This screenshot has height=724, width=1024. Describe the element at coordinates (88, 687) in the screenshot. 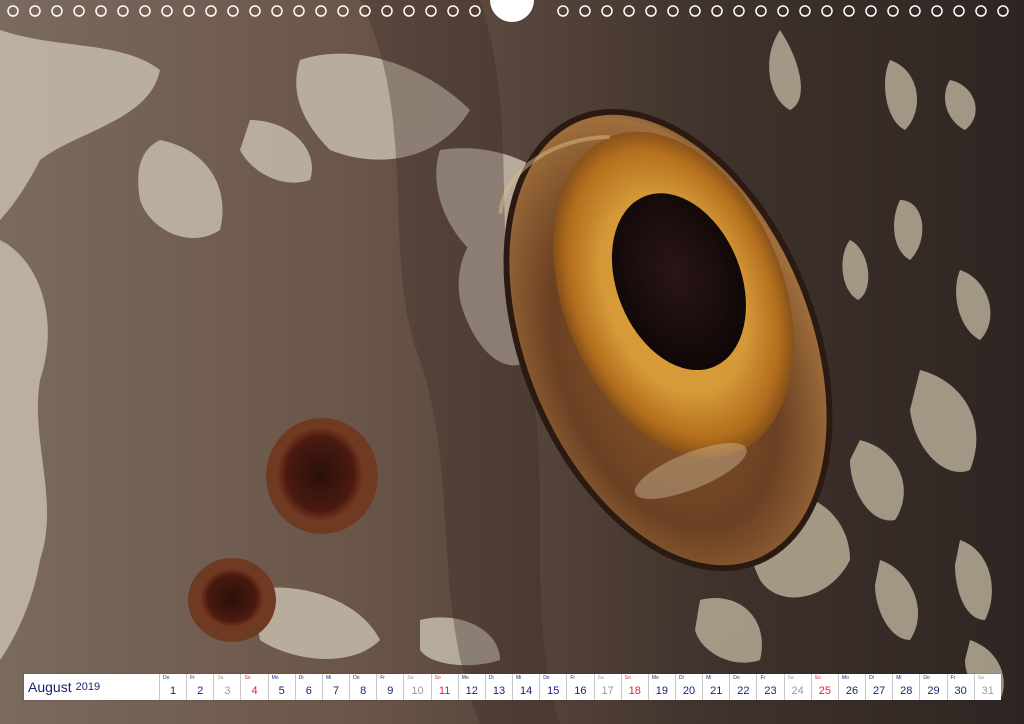

I see `month-year: 2019` at that location.